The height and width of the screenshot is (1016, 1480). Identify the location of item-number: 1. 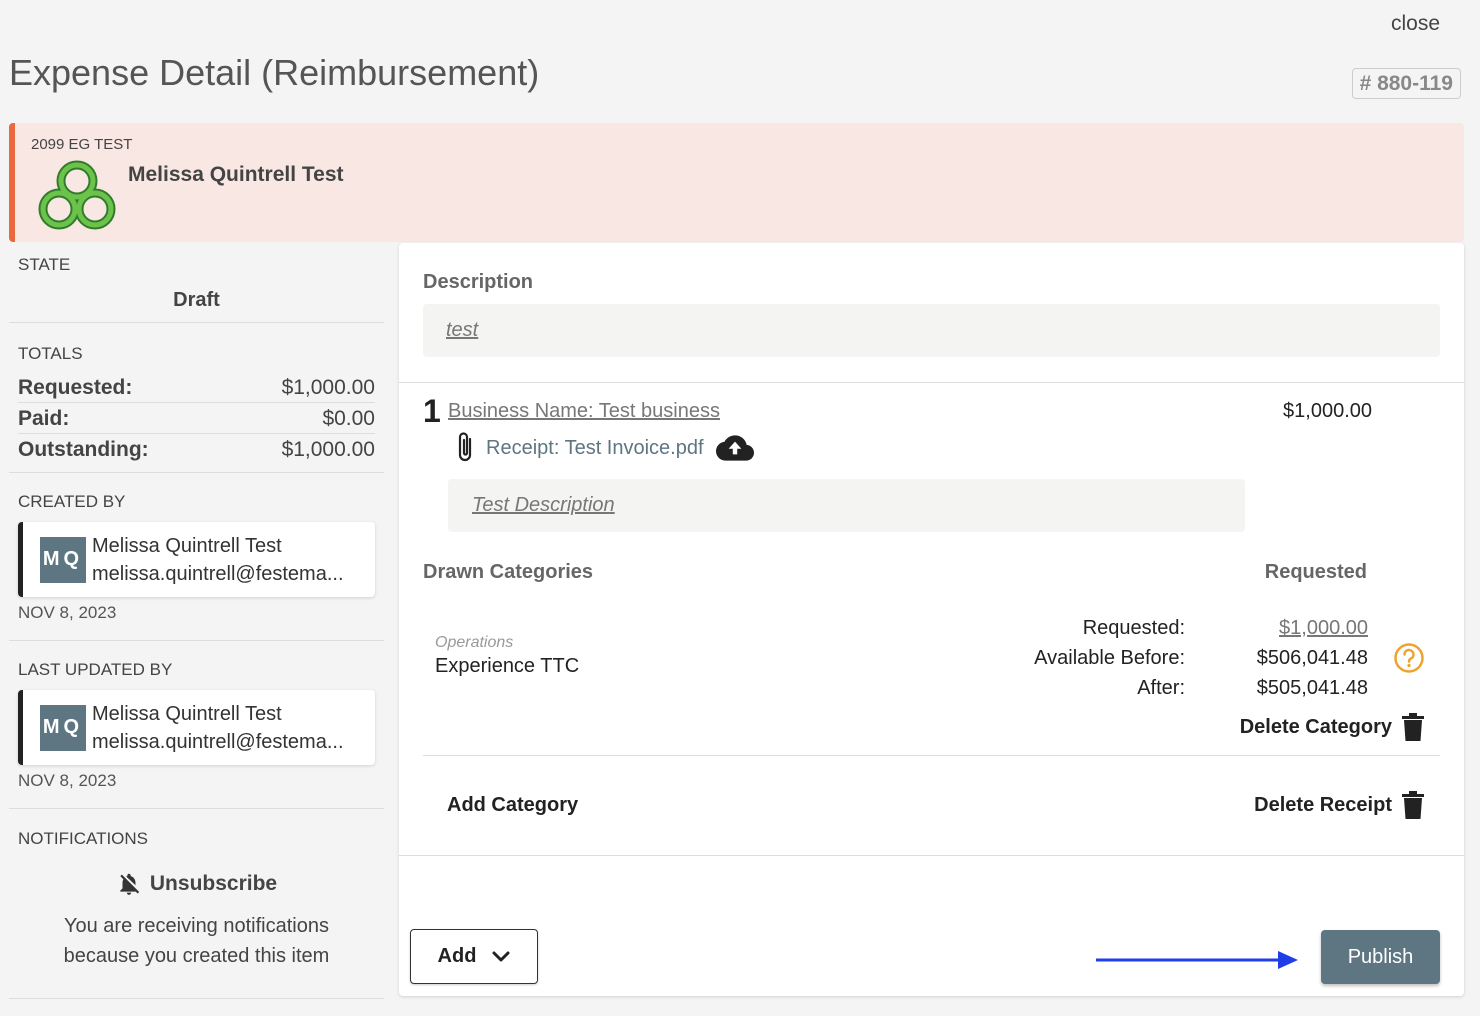
(432, 411).